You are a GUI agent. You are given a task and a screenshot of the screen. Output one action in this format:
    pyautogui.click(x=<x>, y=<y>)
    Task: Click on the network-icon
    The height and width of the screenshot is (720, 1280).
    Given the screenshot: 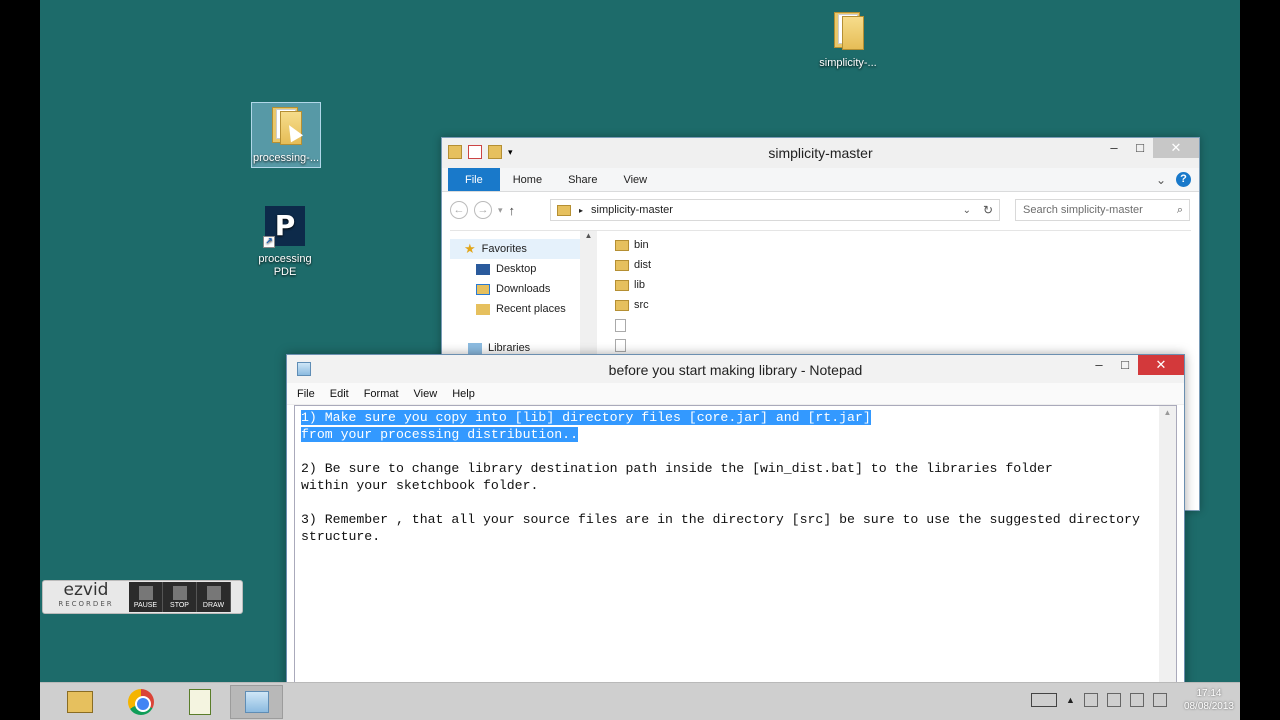 What is the action you would take?
    pyautogui.click(x=1136, y=700)
    